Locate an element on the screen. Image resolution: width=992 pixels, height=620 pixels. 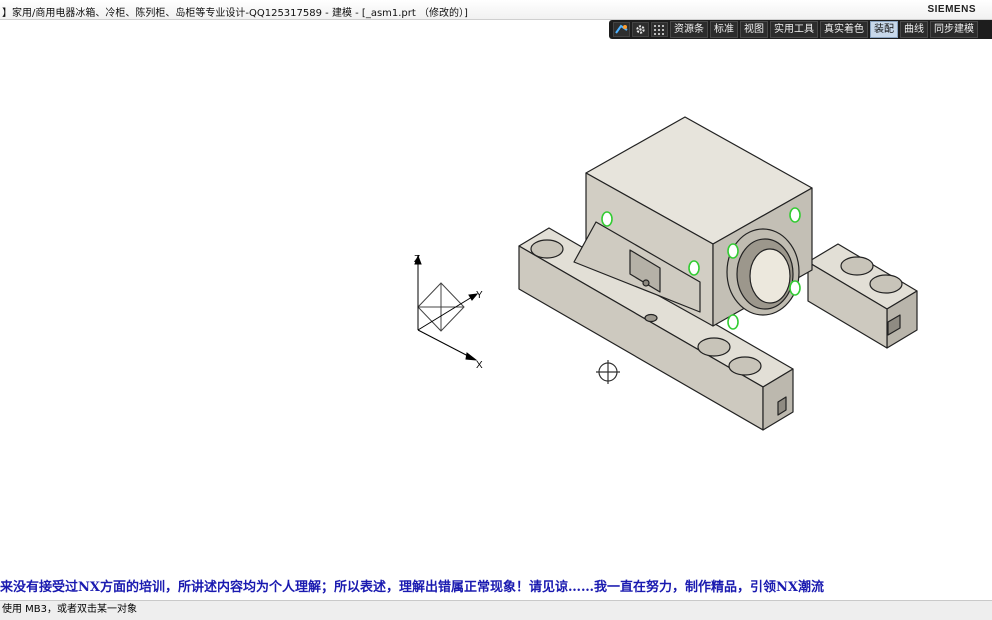
status-text: 使用 MB3，或者双击某一对象 is located at coordinates (70, 609).